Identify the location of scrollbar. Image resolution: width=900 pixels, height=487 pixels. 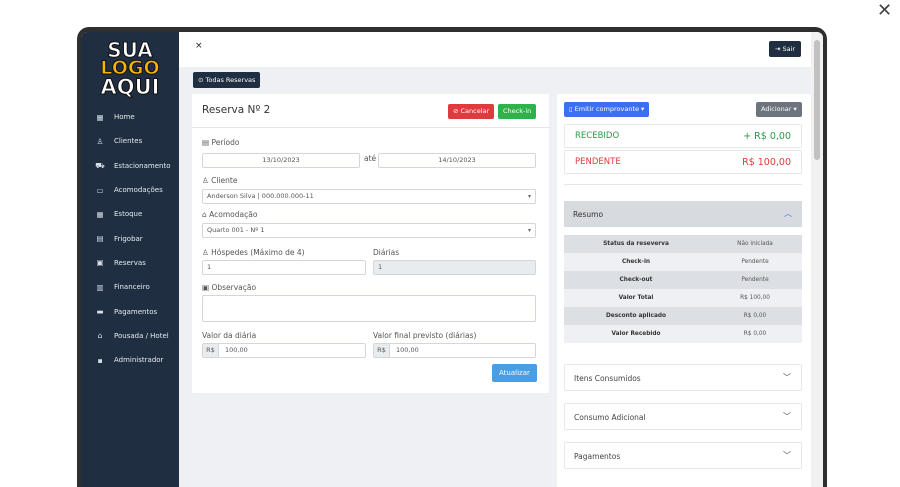
(817, 259).